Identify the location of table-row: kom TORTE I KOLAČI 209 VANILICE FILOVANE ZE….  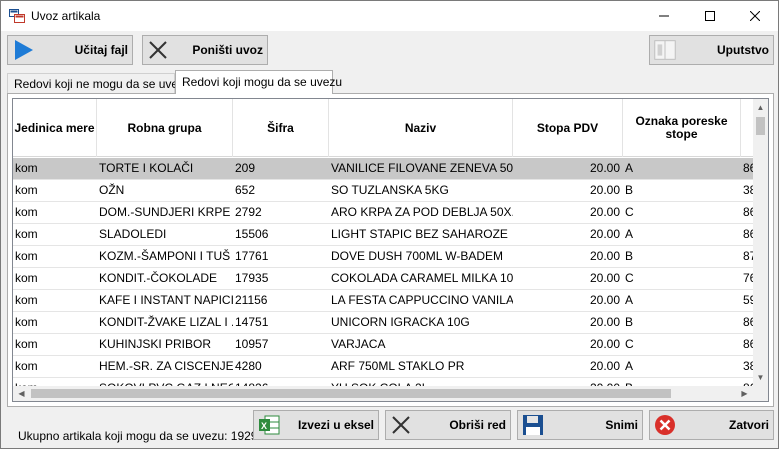
(388, 169).